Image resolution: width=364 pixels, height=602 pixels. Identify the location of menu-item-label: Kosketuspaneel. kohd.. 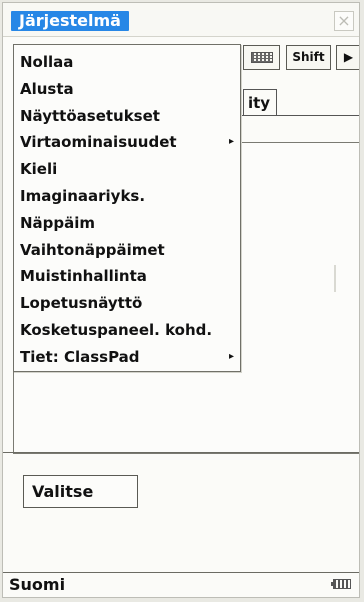
(116, 329).